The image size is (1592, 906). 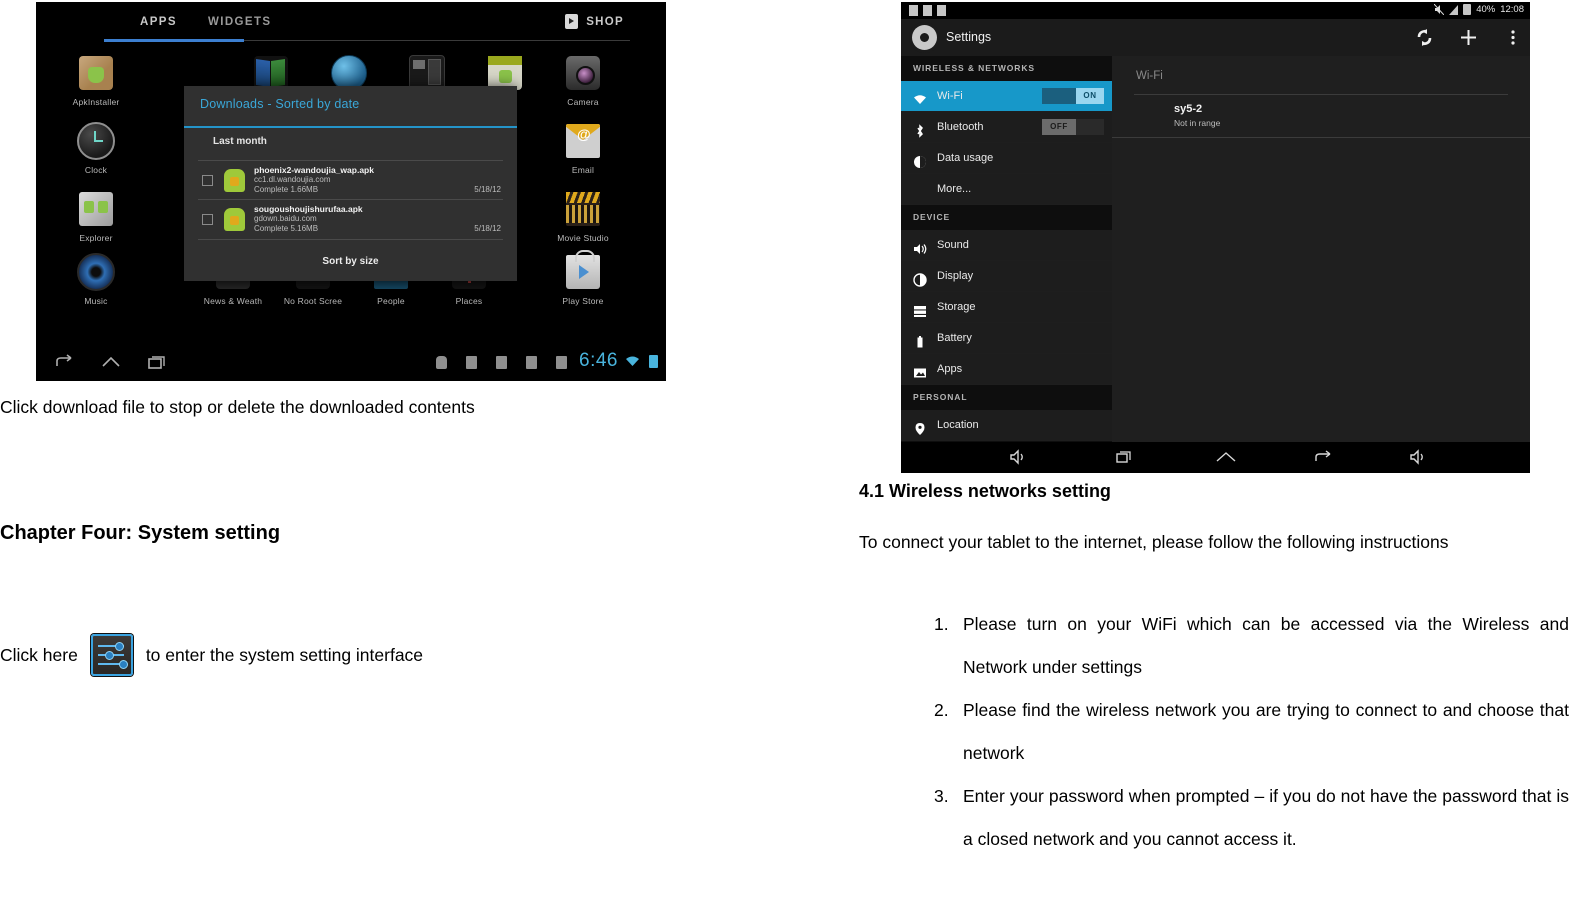 What do you see at coordinates (941, 624) in the screenshot?
I see `step-number: 1.` at bounding box center [941, 624].